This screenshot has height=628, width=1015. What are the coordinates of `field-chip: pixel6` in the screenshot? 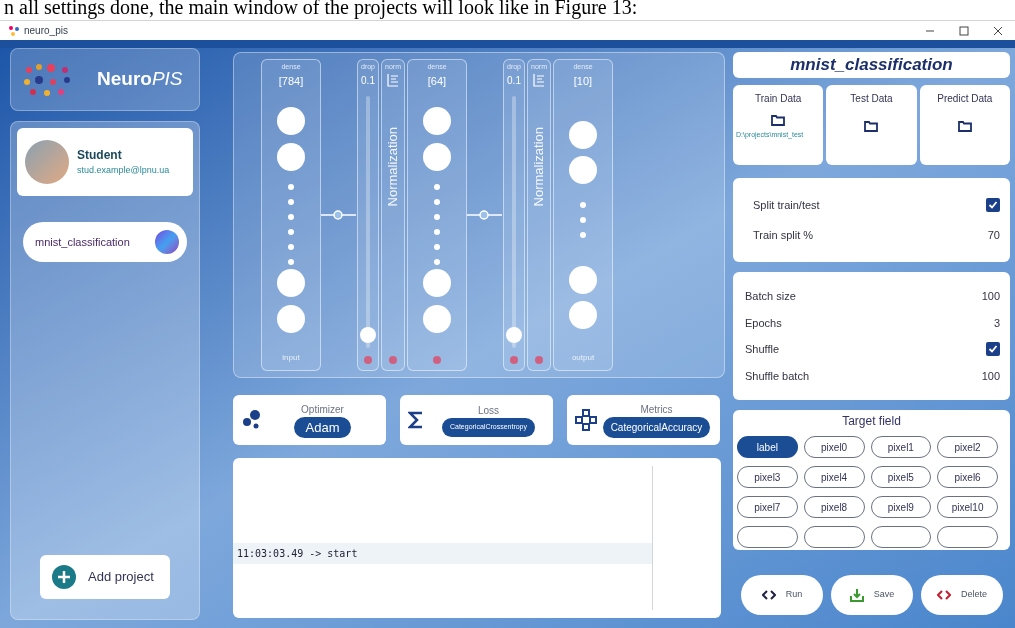 It's located at (967, 477).